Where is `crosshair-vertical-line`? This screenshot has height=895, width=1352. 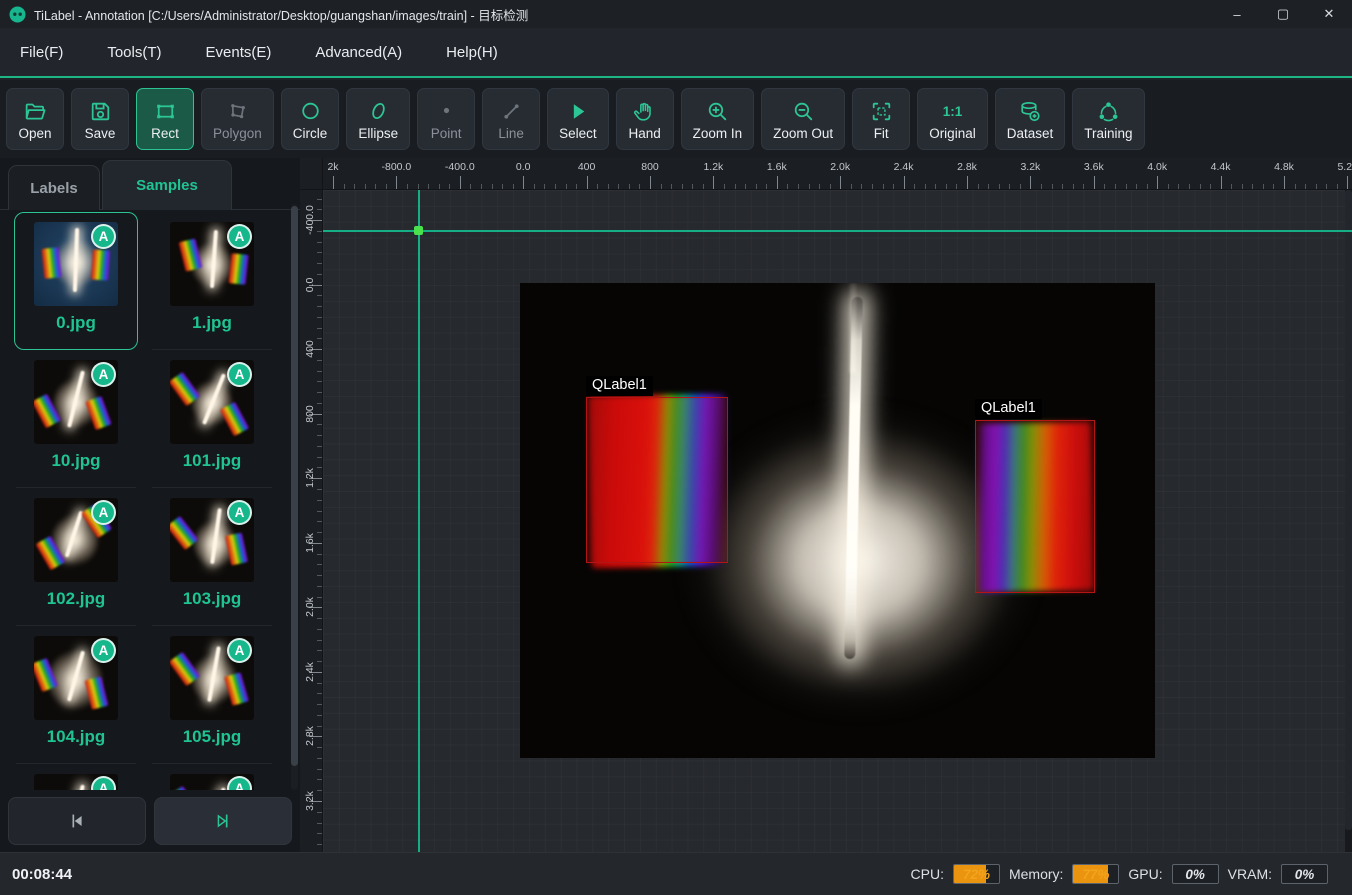 crosshair-vertical-line is located at coordinates (419, 521).